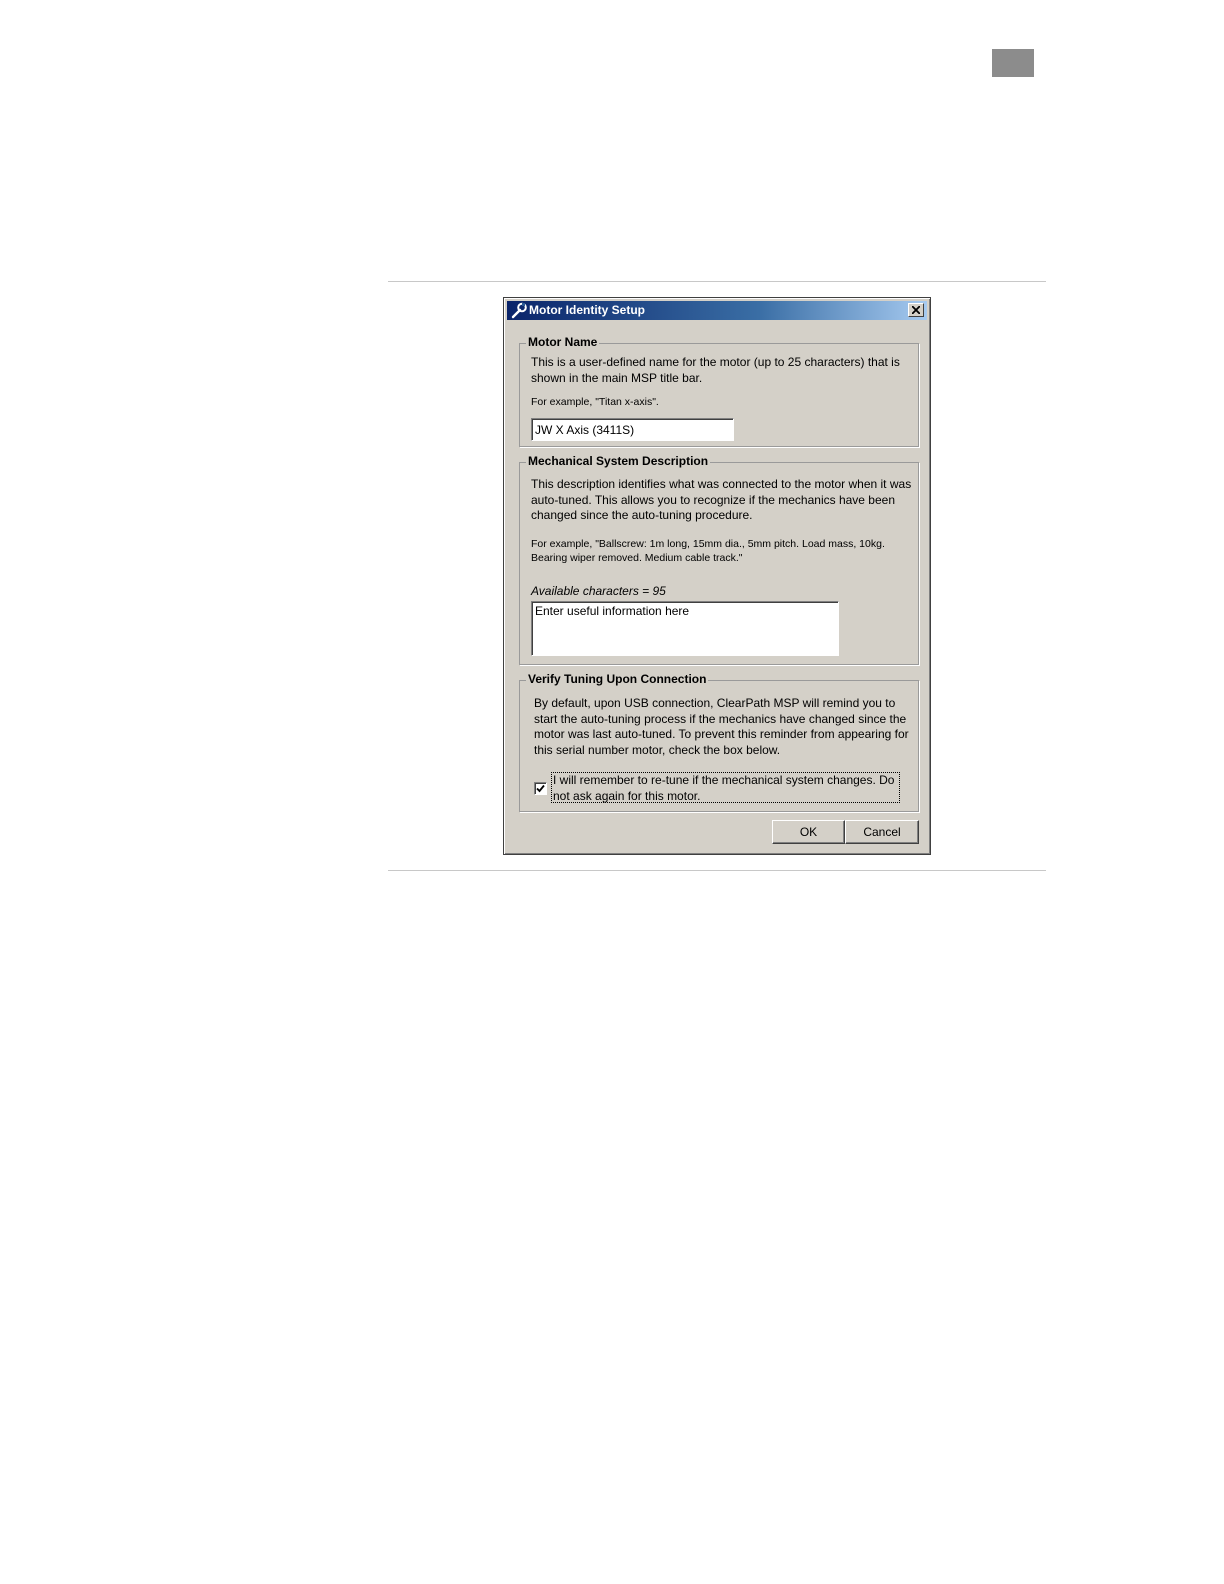  I want to click on close-icon, so click(916, 310).